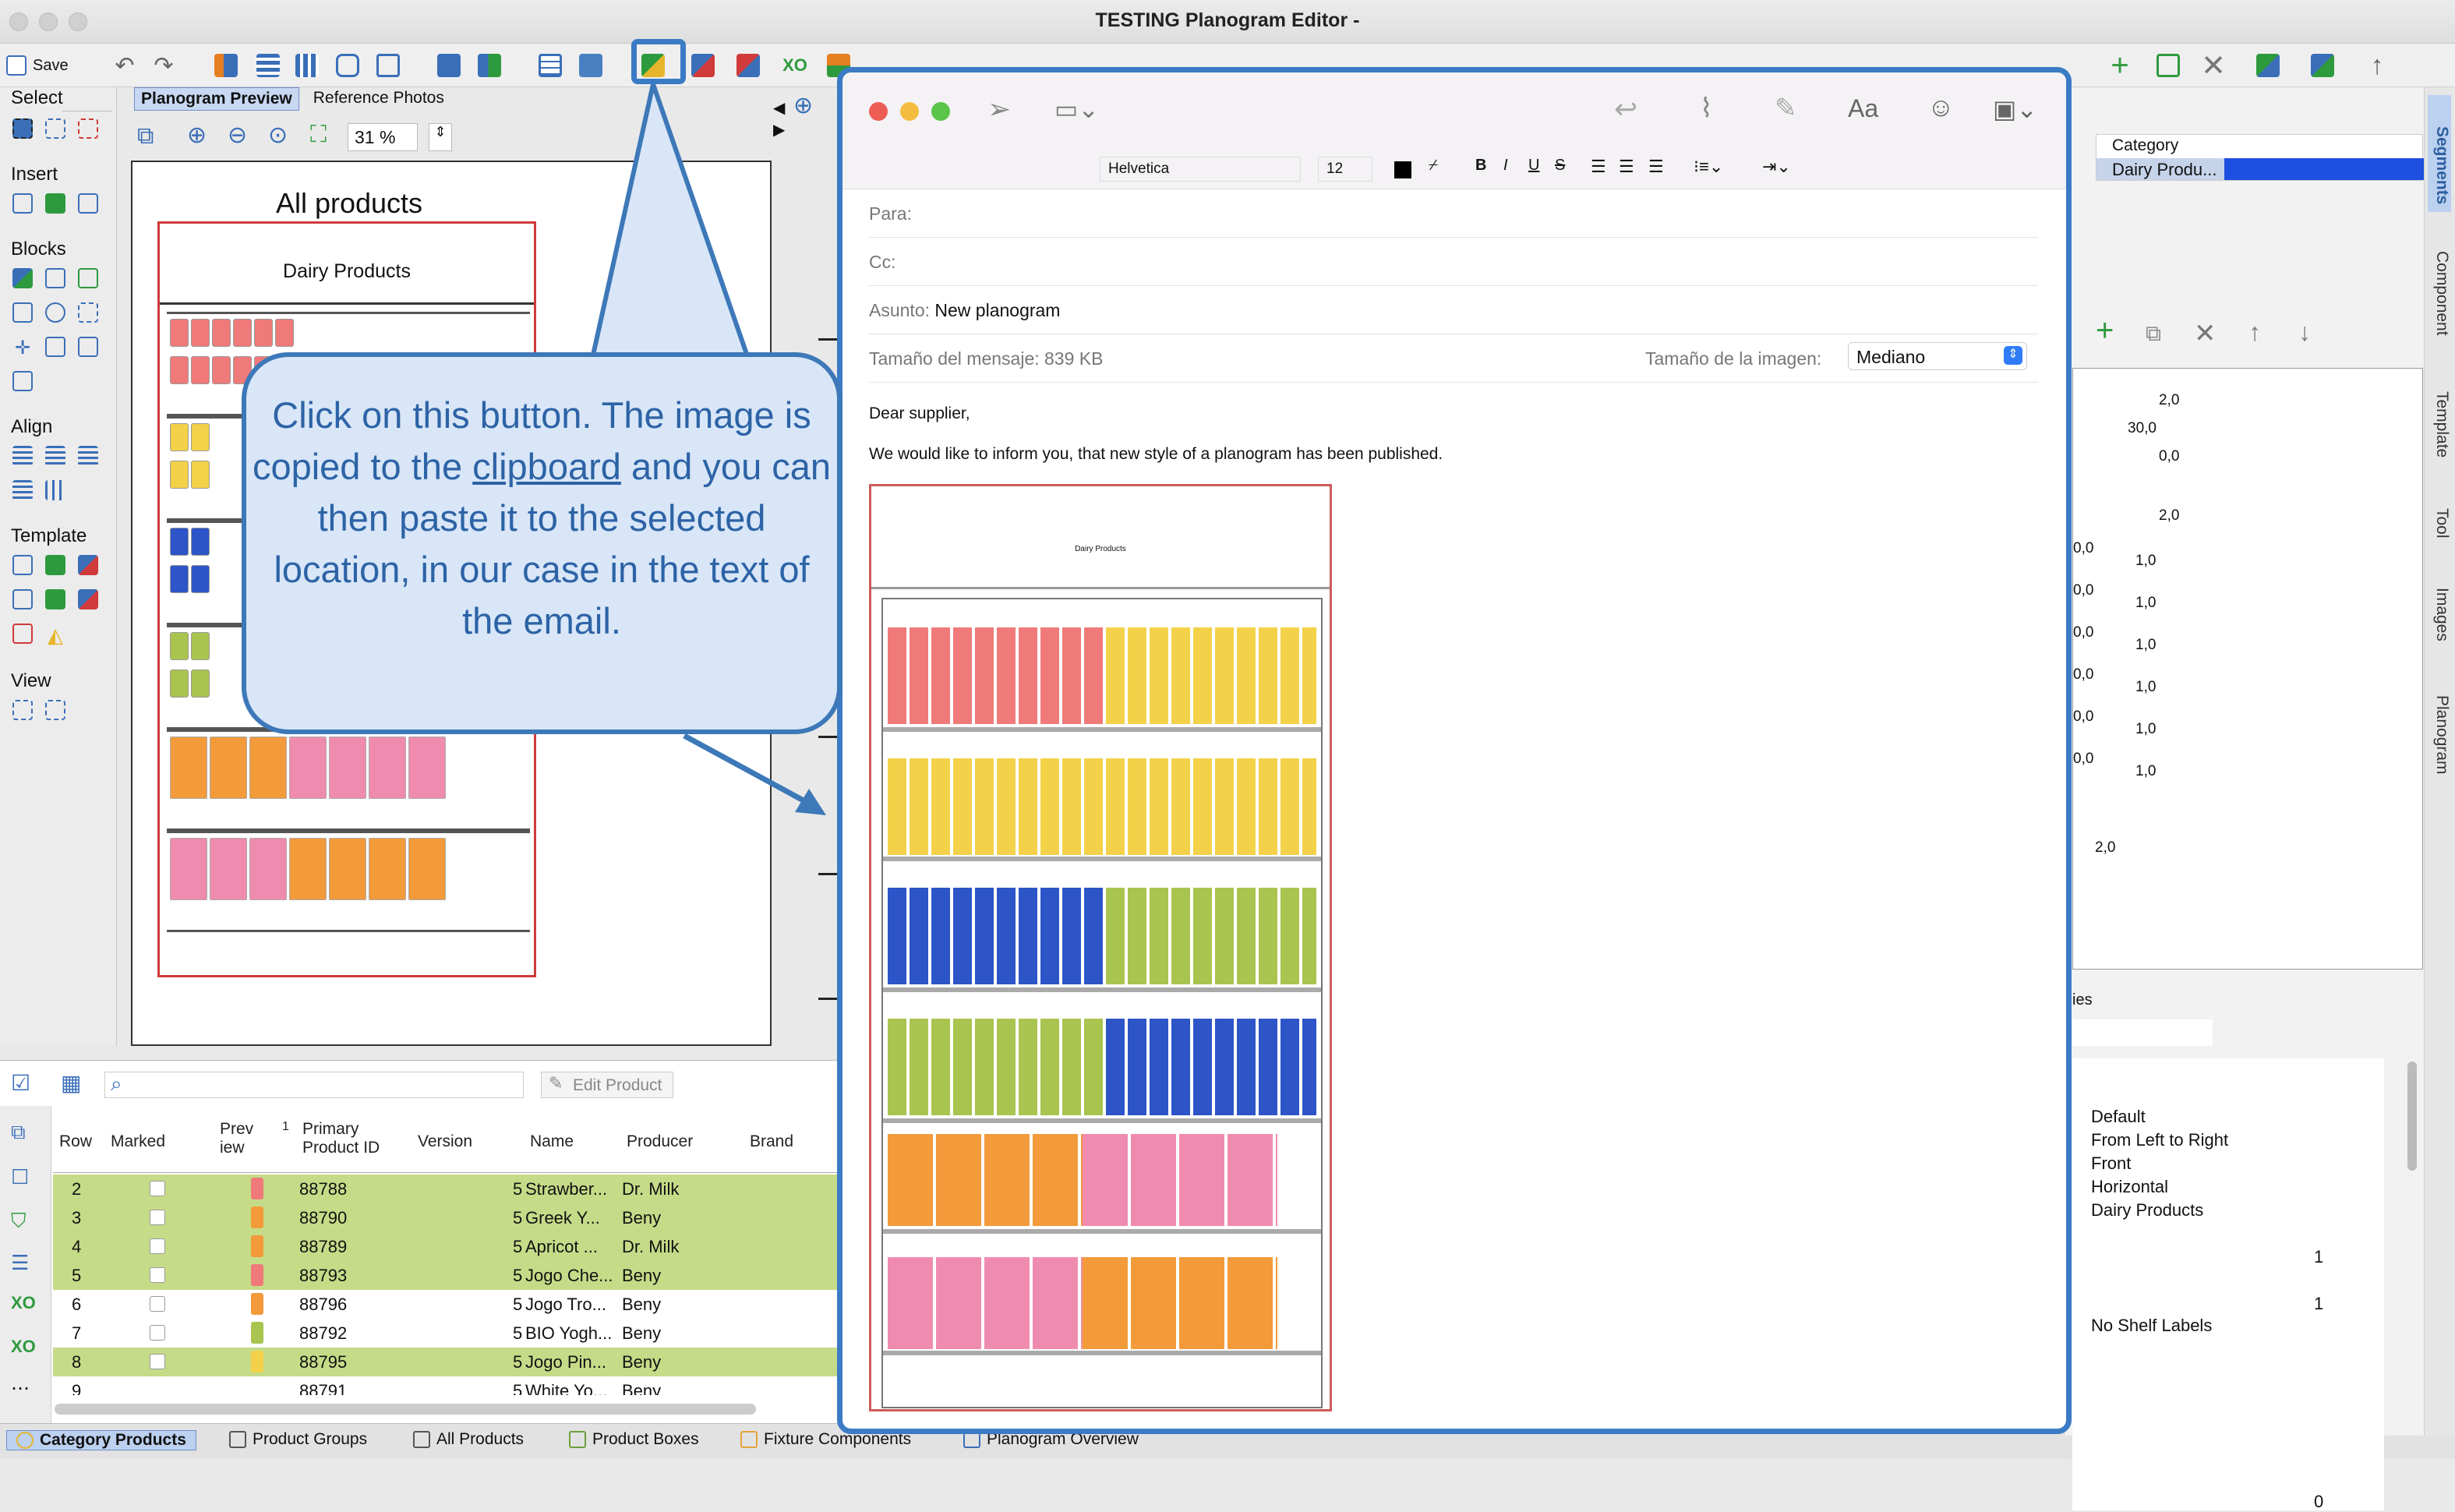 The height and width of the screenshot is (1512, 2455). What do you see at coordinates (747, 770) in the screenshot?
I see `callout-arrow-line` at bounding box center [747, 770].